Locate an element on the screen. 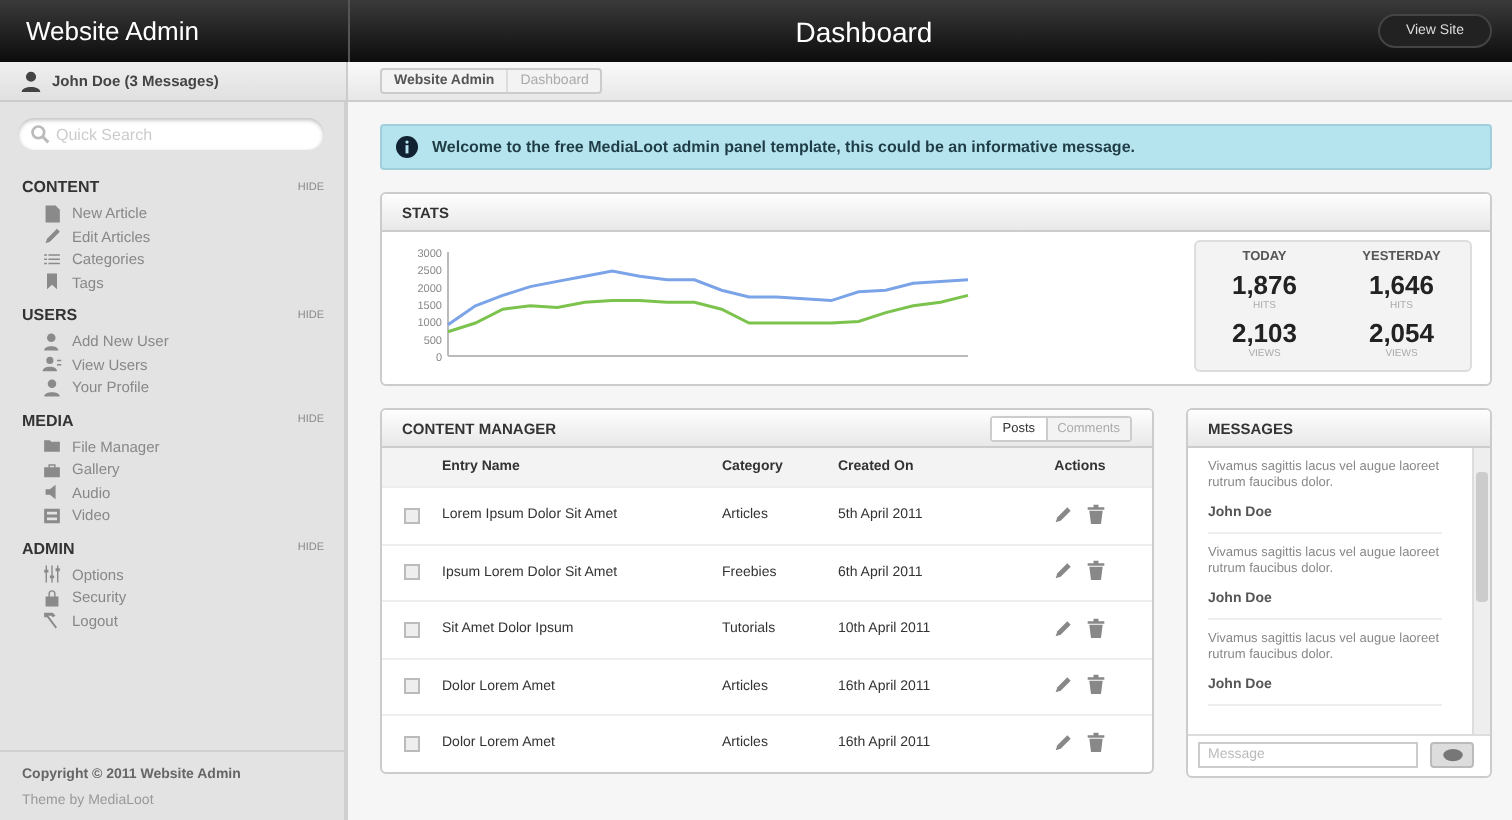 The height and width of the screenshot is (820, 1512). page-title: Dashboard is located at coordinates (864, 31).